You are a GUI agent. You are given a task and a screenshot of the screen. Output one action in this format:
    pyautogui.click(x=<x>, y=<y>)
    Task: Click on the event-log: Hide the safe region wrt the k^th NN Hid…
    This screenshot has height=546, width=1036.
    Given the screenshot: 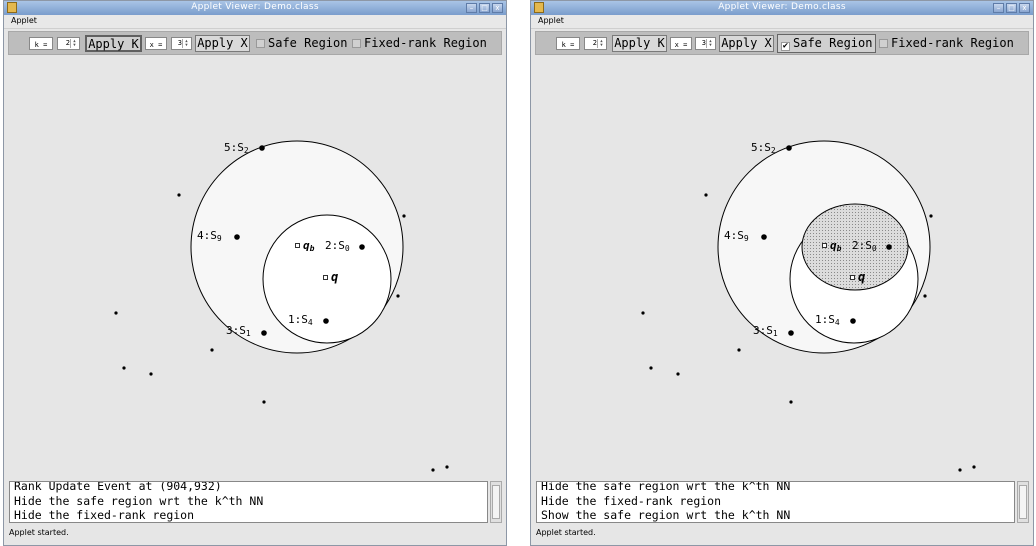 What is the action you would take?
    pyautogui.click(x=775, y=502)
    